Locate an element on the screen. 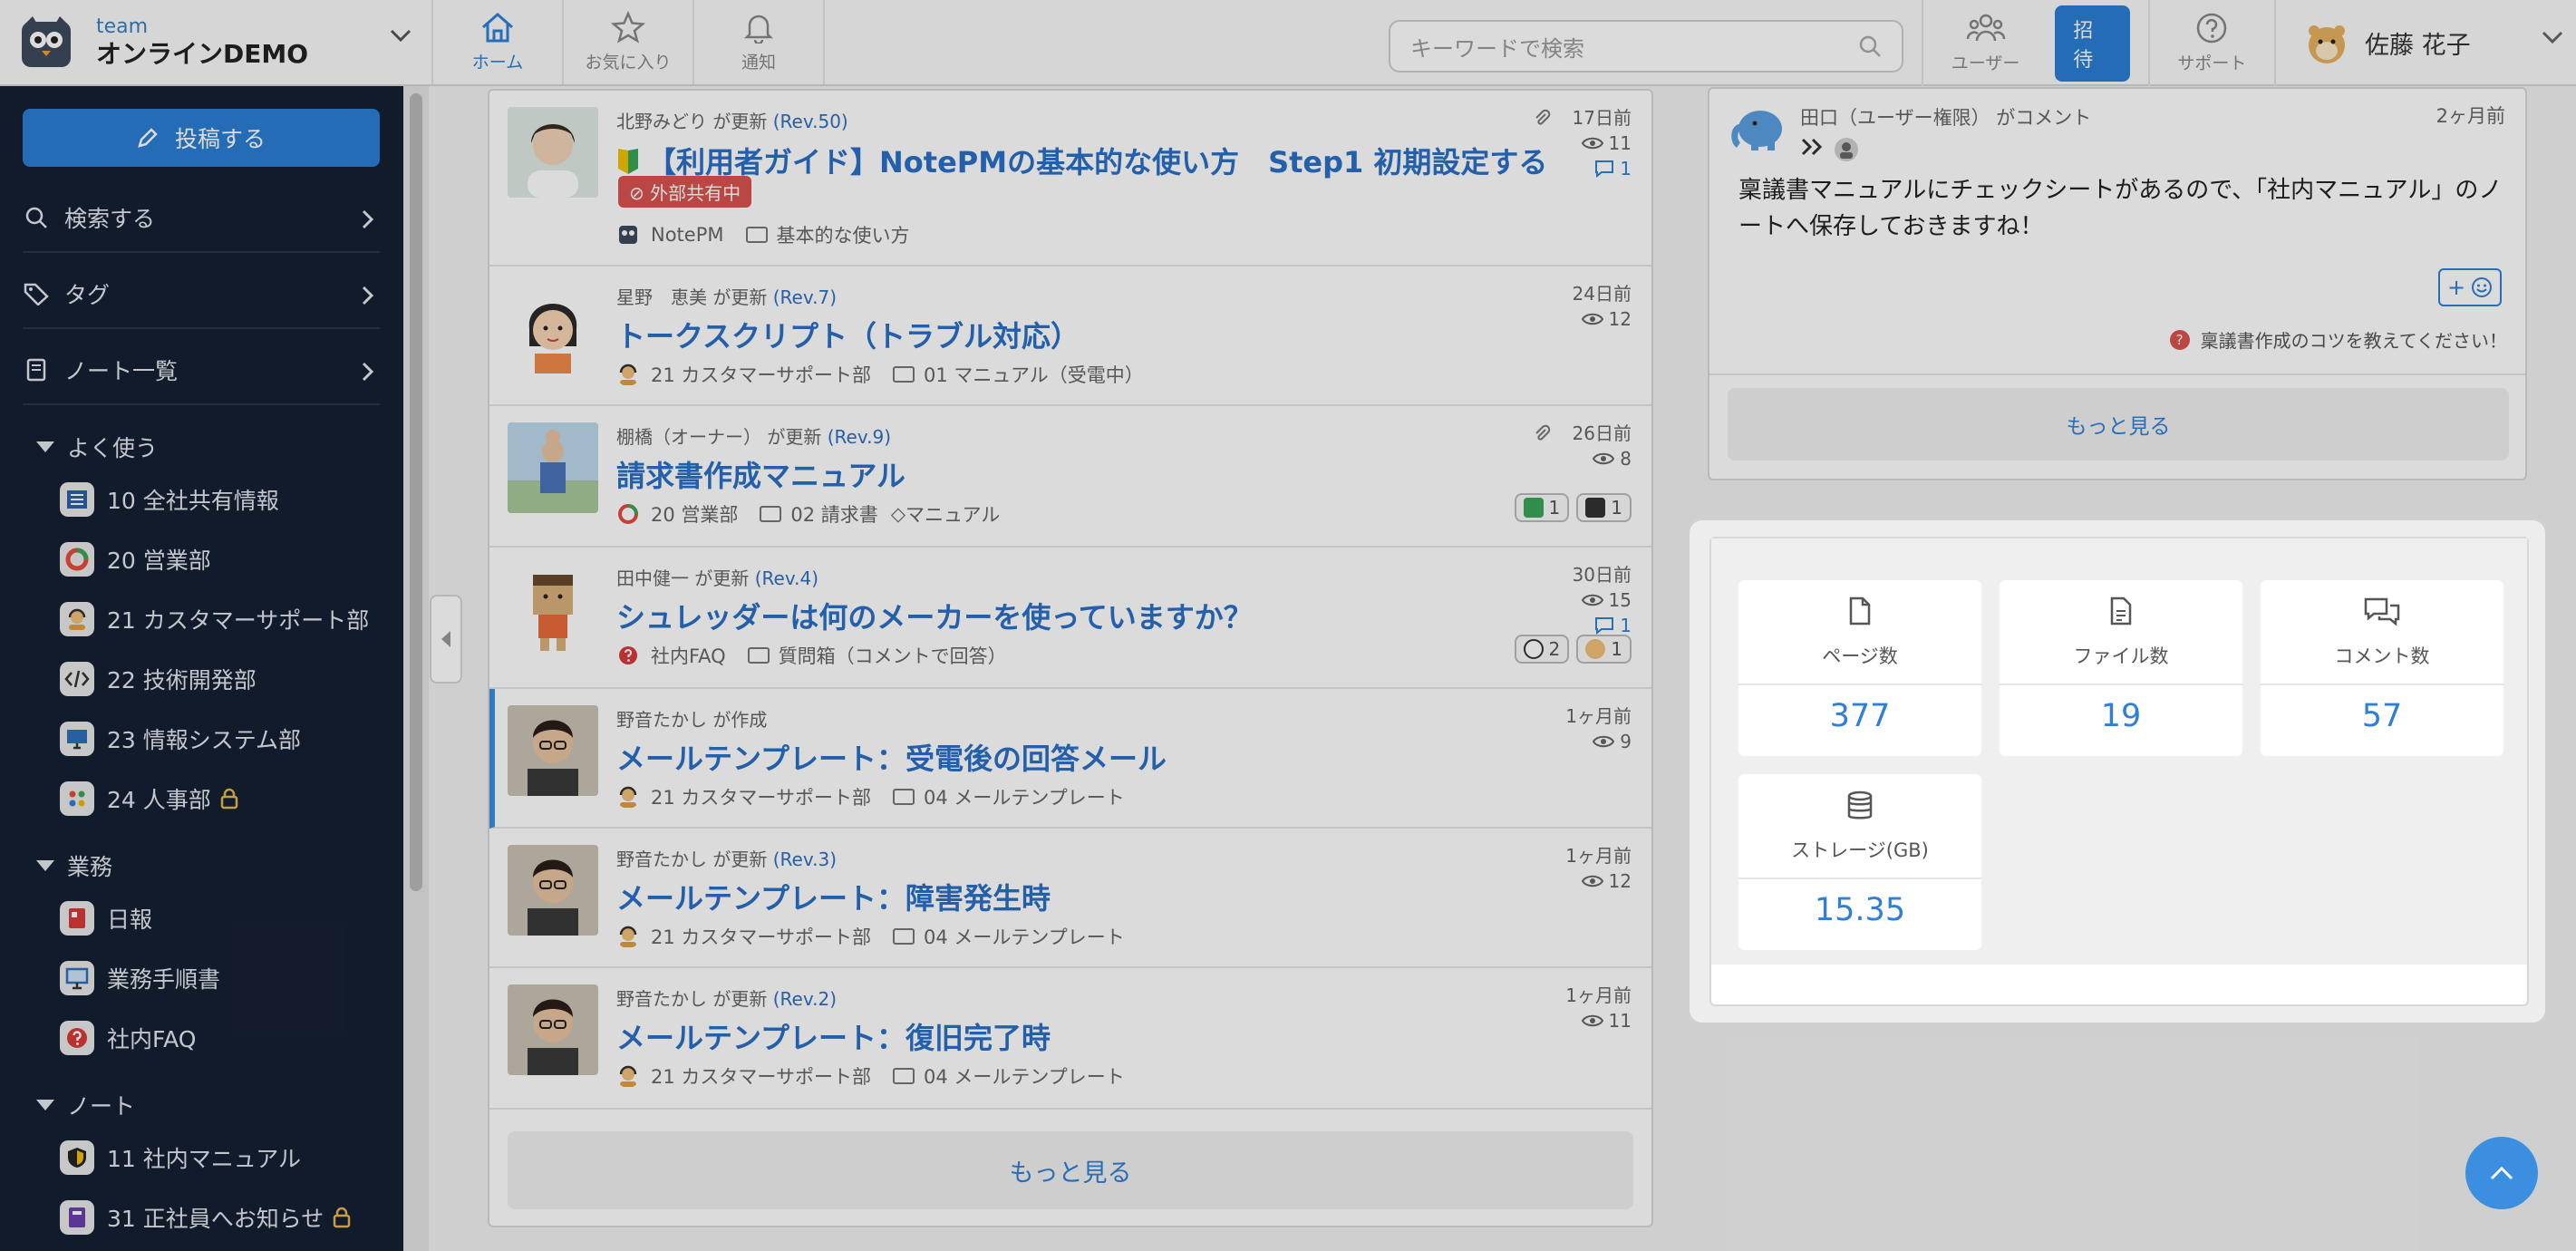 The height and width of the screenshot is (1251, 2576). page-title: トークスクリプト（トラブル対応） is located at coordinates (848, 334).